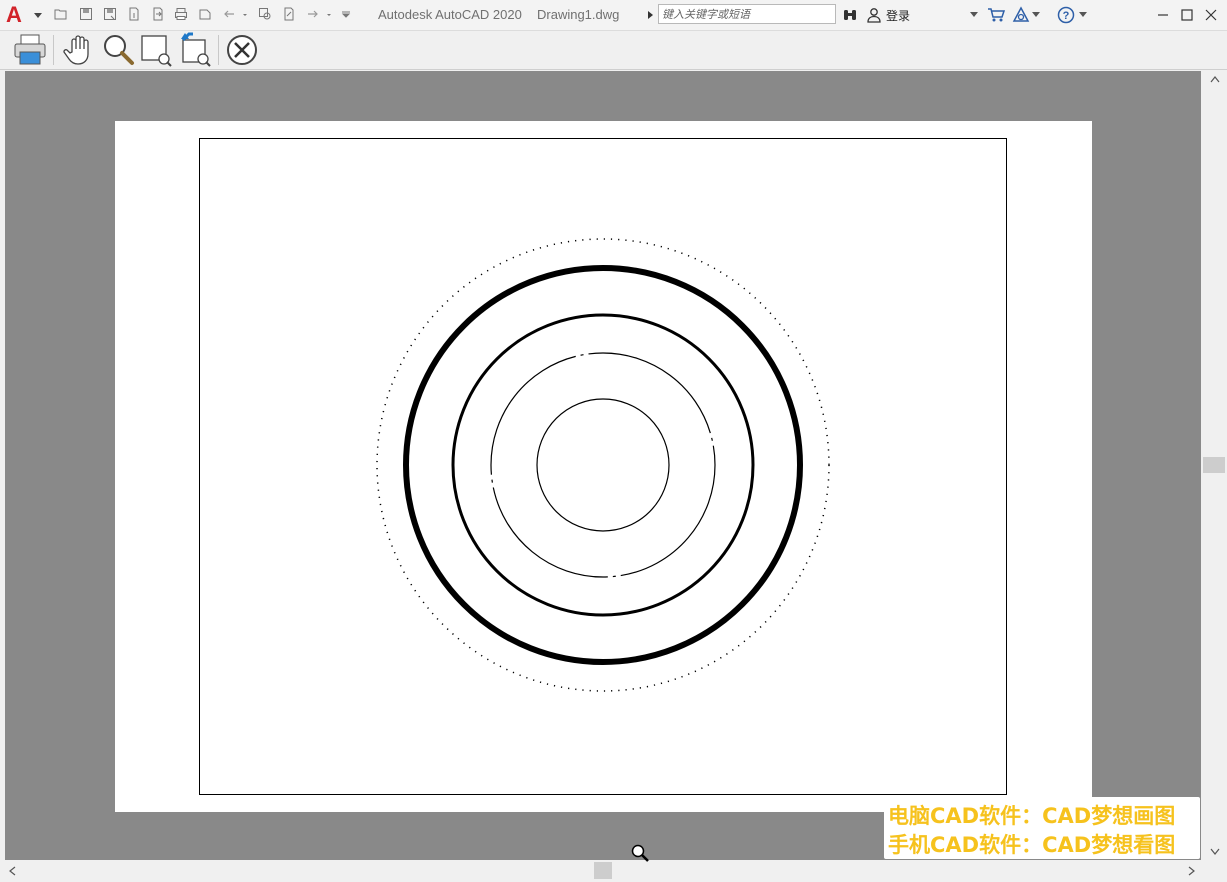 The image size is (1227, 882). What do you see at coordinates (245, 14) in the screenshot?
I see `undo-dropdown-icon` at bounding box center [245, 14].